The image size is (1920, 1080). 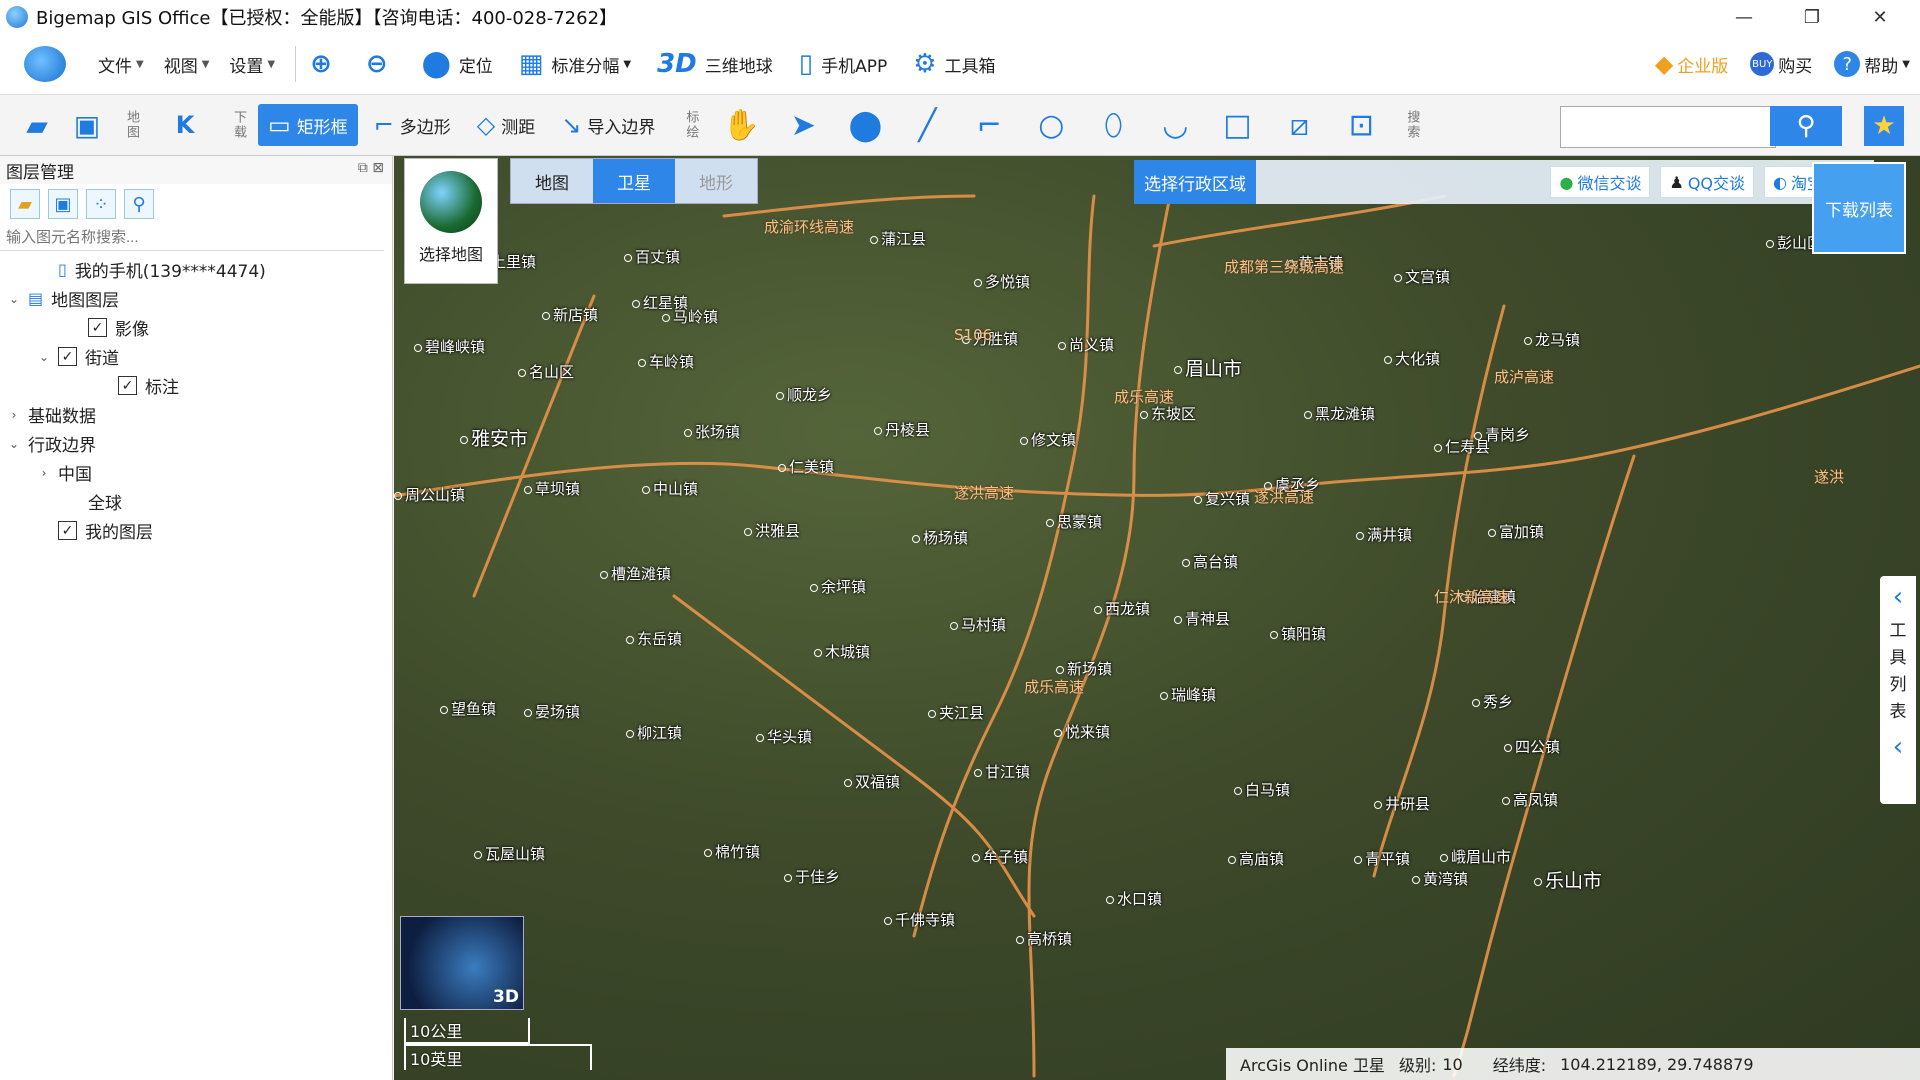 What do you see at coordinates (1880, 17) in the screenshot?
I see `close-button: ✕` at bounding box center [1880, 17].